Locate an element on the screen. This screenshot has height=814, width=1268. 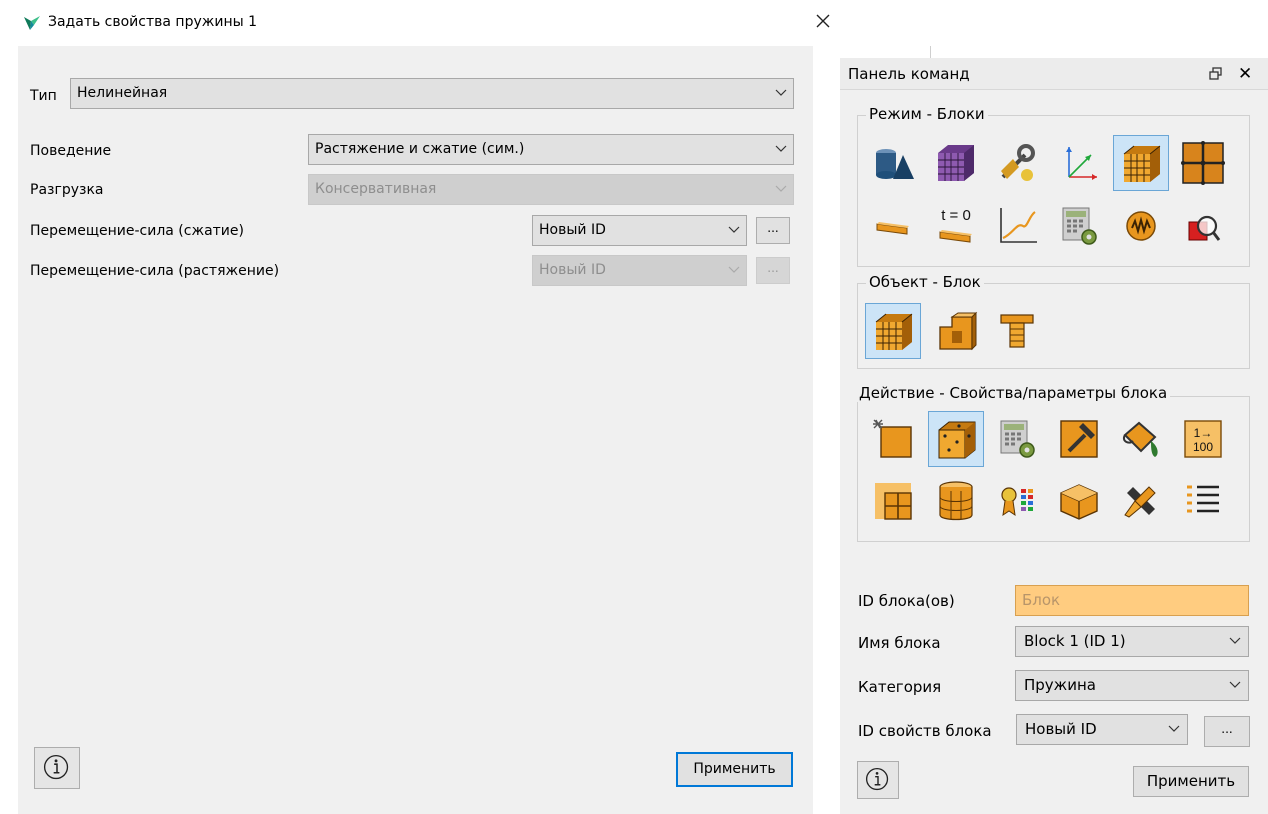
tools-icon is located at coordinates (1017, 163).